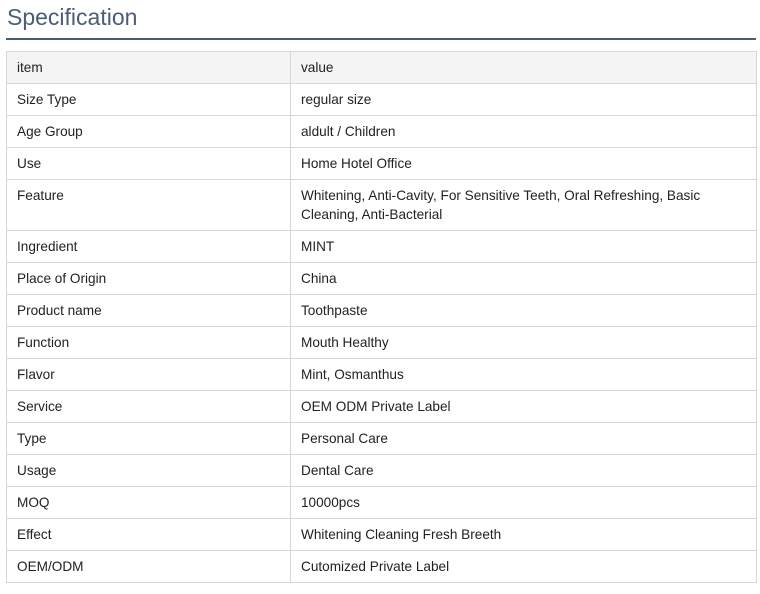 The width and height of the screenshot is (760, 594). What do you see at coordinates (523, 278) in the screenshot?
I see `row-value: China` at bounding box center [523, 278].